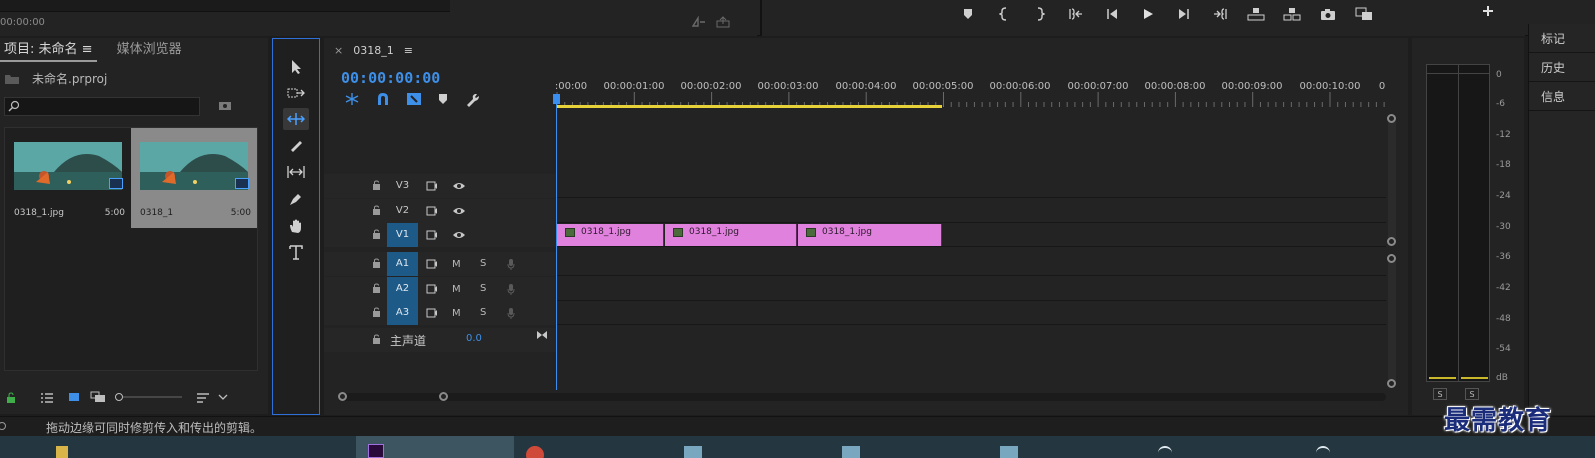 Image resolution: width=1595 pixels, height=458 pixels. Describe the element at coordinates (443, 396) in the screenshot. I see `zoom-handle-right` at that location.